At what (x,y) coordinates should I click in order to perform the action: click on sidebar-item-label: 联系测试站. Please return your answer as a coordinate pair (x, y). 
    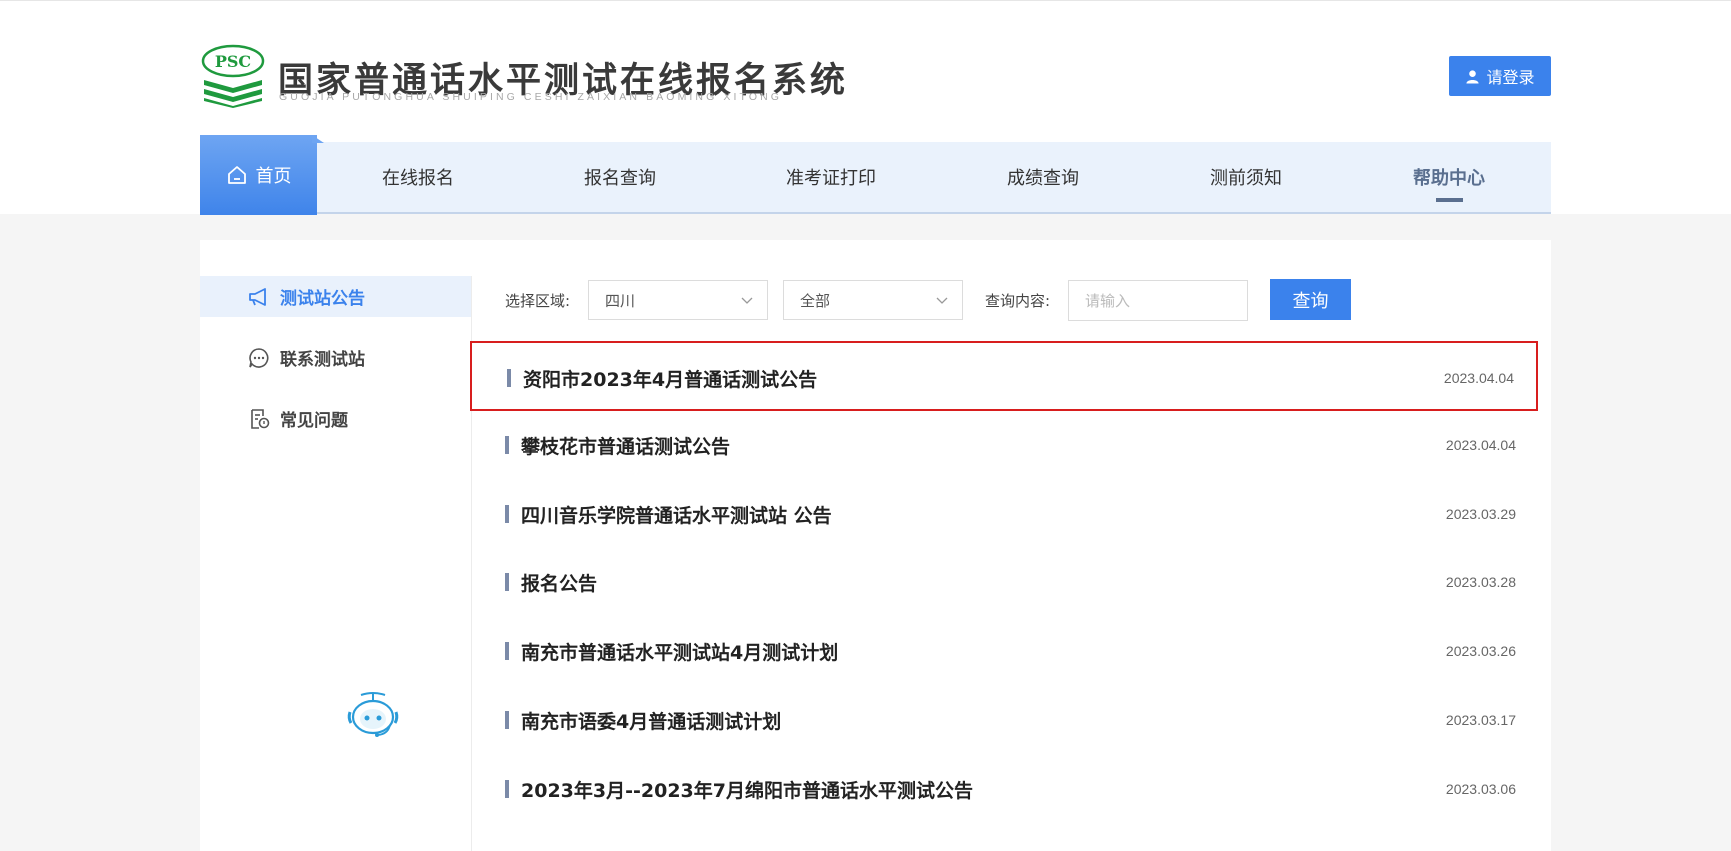
    Looking at the image, I should click on (322, 360).